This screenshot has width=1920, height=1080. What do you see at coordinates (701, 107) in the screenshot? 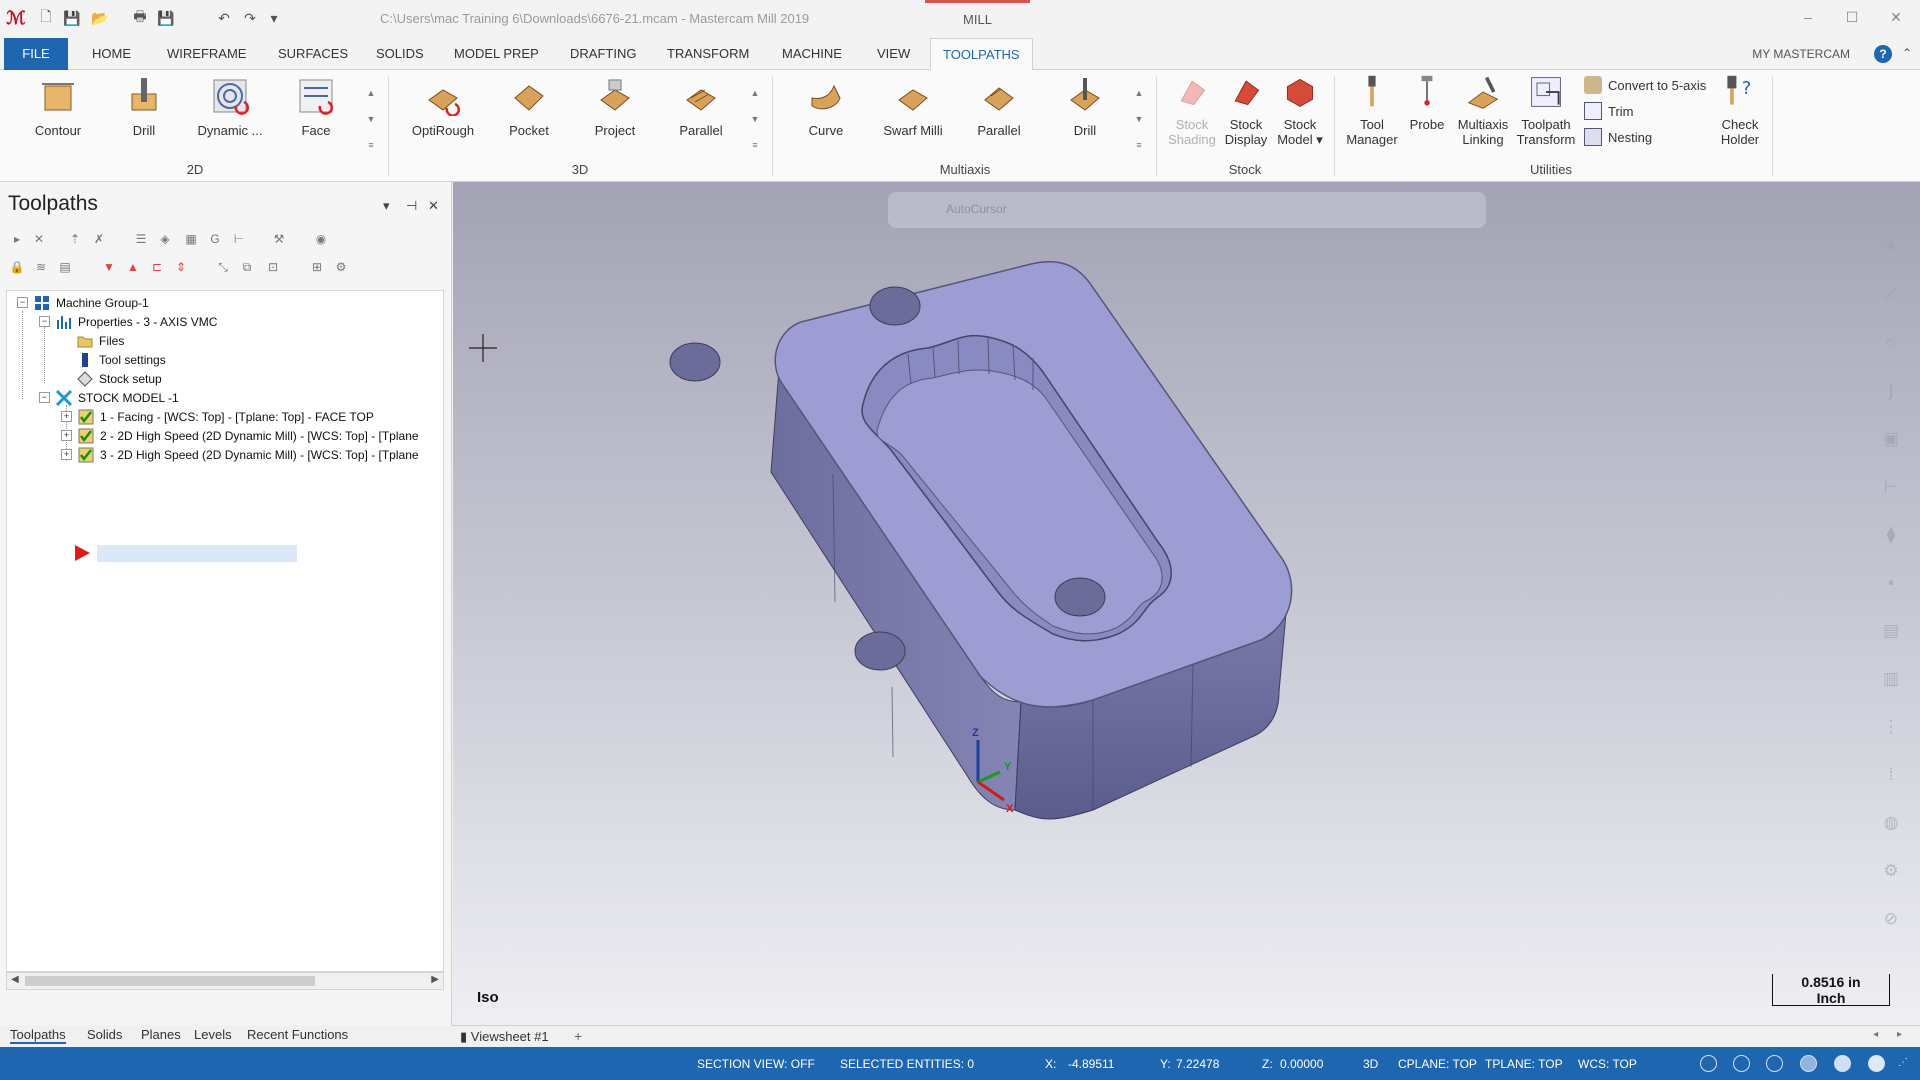
I see `parallel-3d-button: Parallel` at bounding box center [701, 107].